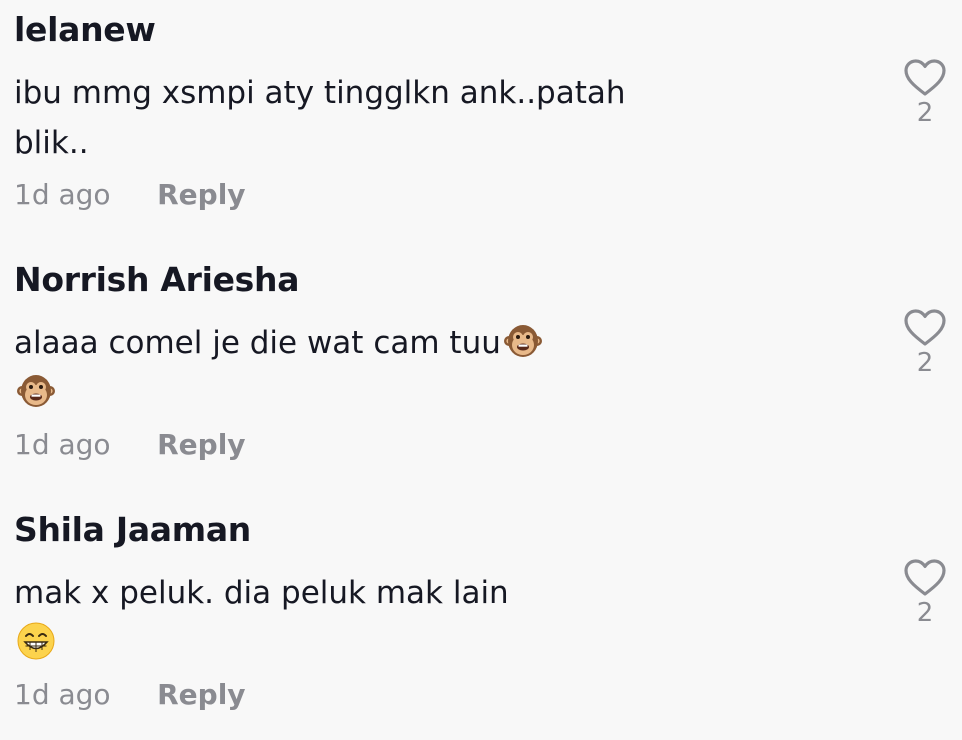 Image resolution: width=962 pixels, height=740 pixels. What do you see at coordinates (320, 93) in the screenshot?
I see `comment-text-line: ibu mmg xsmpi aty tingglkn ank..patah` at bounding box center [320, 93].